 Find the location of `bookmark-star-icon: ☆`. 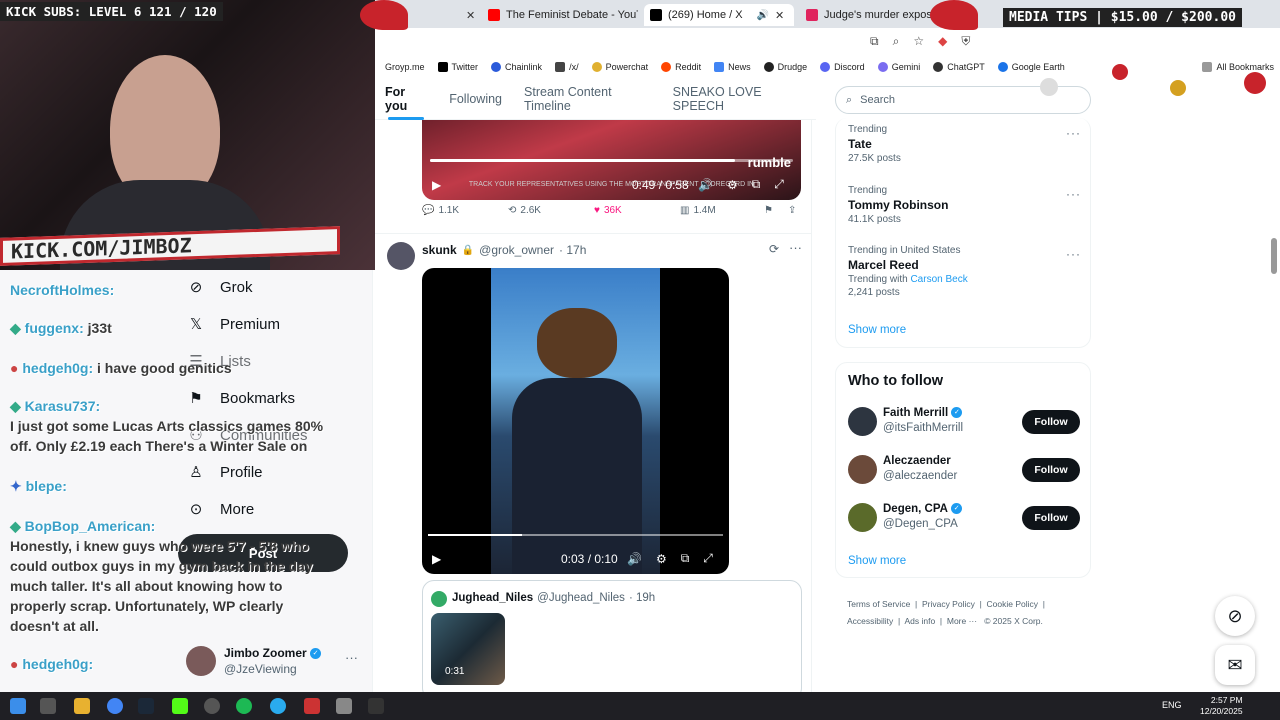

bookmark-star-icon: ☆ is located at coordinates (918, 41).